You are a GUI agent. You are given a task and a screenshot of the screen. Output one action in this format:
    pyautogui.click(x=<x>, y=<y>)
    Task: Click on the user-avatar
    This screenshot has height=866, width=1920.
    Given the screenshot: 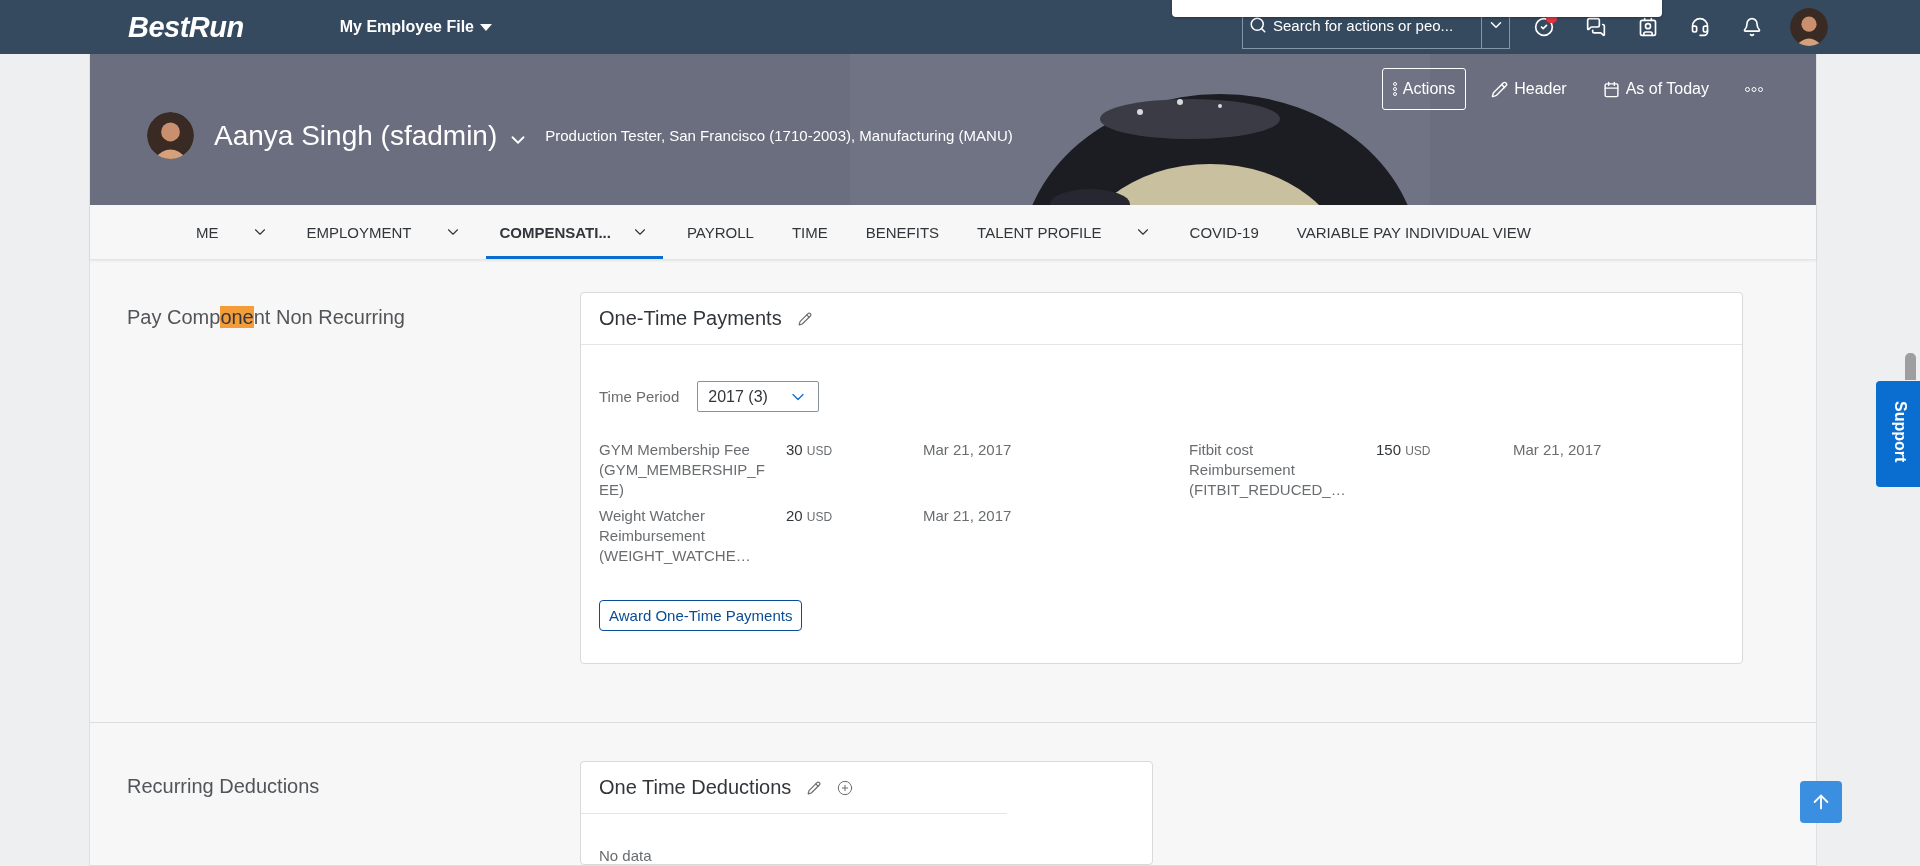 What is the action you would take?
    pyautogui.click(x=1809, y=27)
    